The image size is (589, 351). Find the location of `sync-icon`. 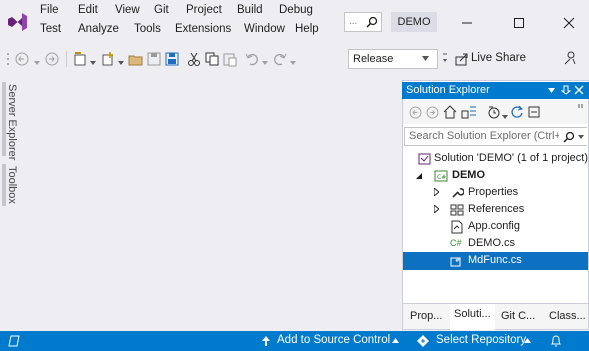

sync-icon is located at coordinates (517, 113).